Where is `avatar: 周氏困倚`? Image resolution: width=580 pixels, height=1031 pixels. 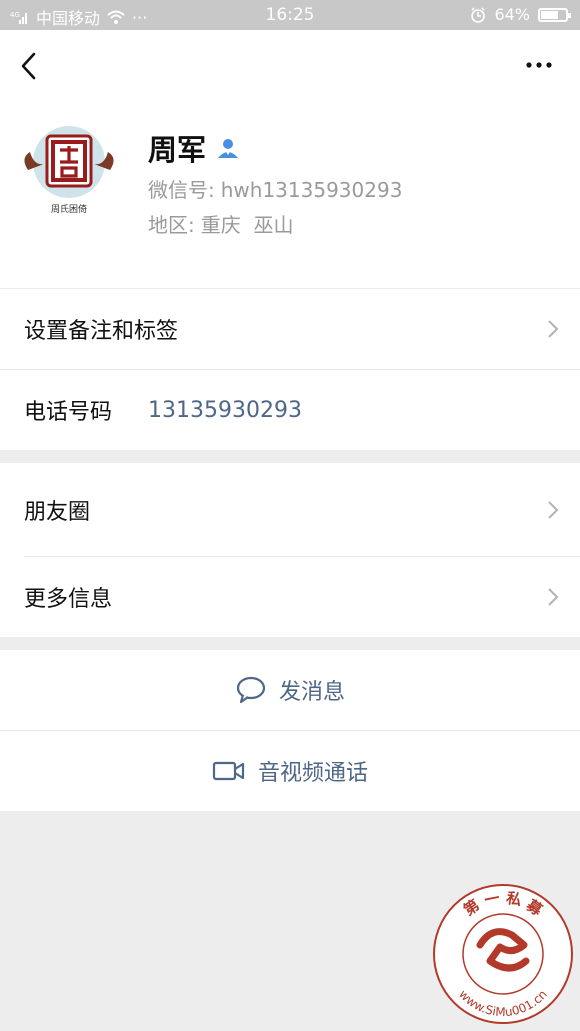 avatar: 周氏困倚 is located at coordinates (69, 171).